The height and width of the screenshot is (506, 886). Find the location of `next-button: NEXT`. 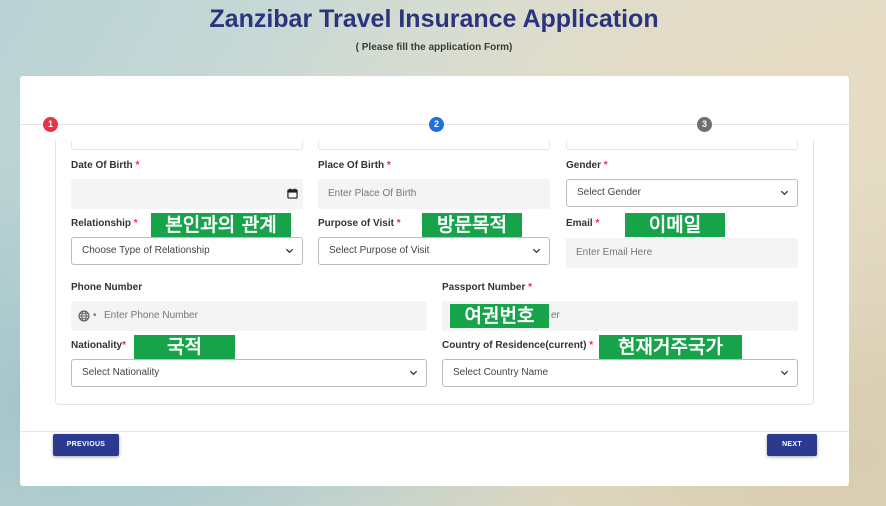

next-button: NEXT is located at coordinates (792, 445).